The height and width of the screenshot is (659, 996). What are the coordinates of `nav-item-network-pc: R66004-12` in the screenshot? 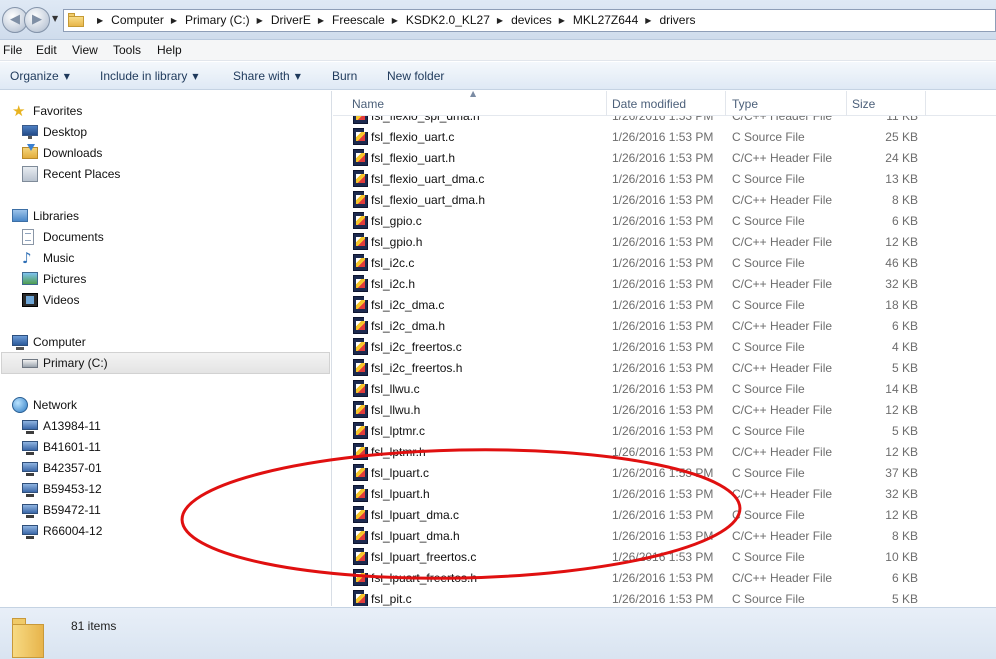 It's located at (165, 531).